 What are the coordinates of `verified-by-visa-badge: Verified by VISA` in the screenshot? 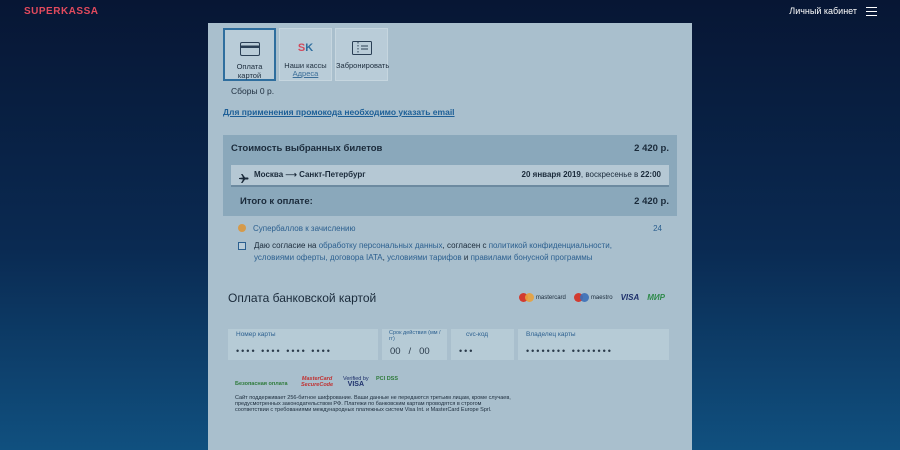 It's located at (356, 382).